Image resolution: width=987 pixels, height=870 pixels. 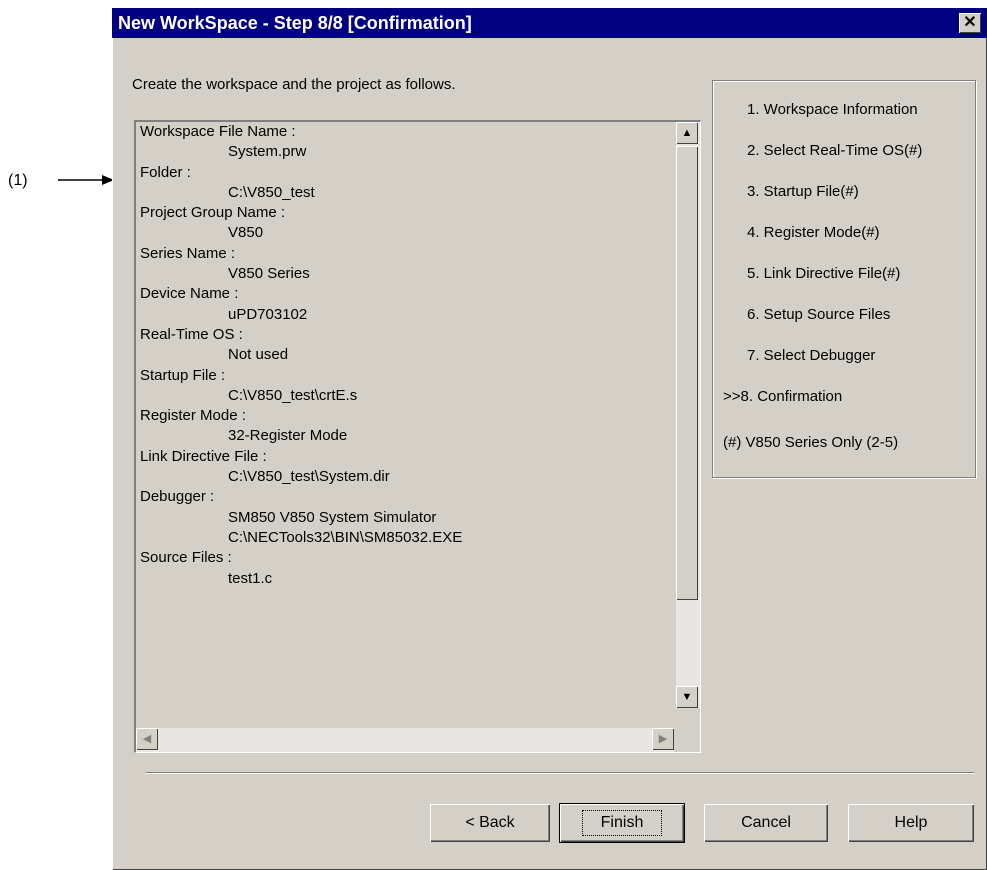 I want to click on summary-field-value: uPD703102, so click(x=268, y=314).